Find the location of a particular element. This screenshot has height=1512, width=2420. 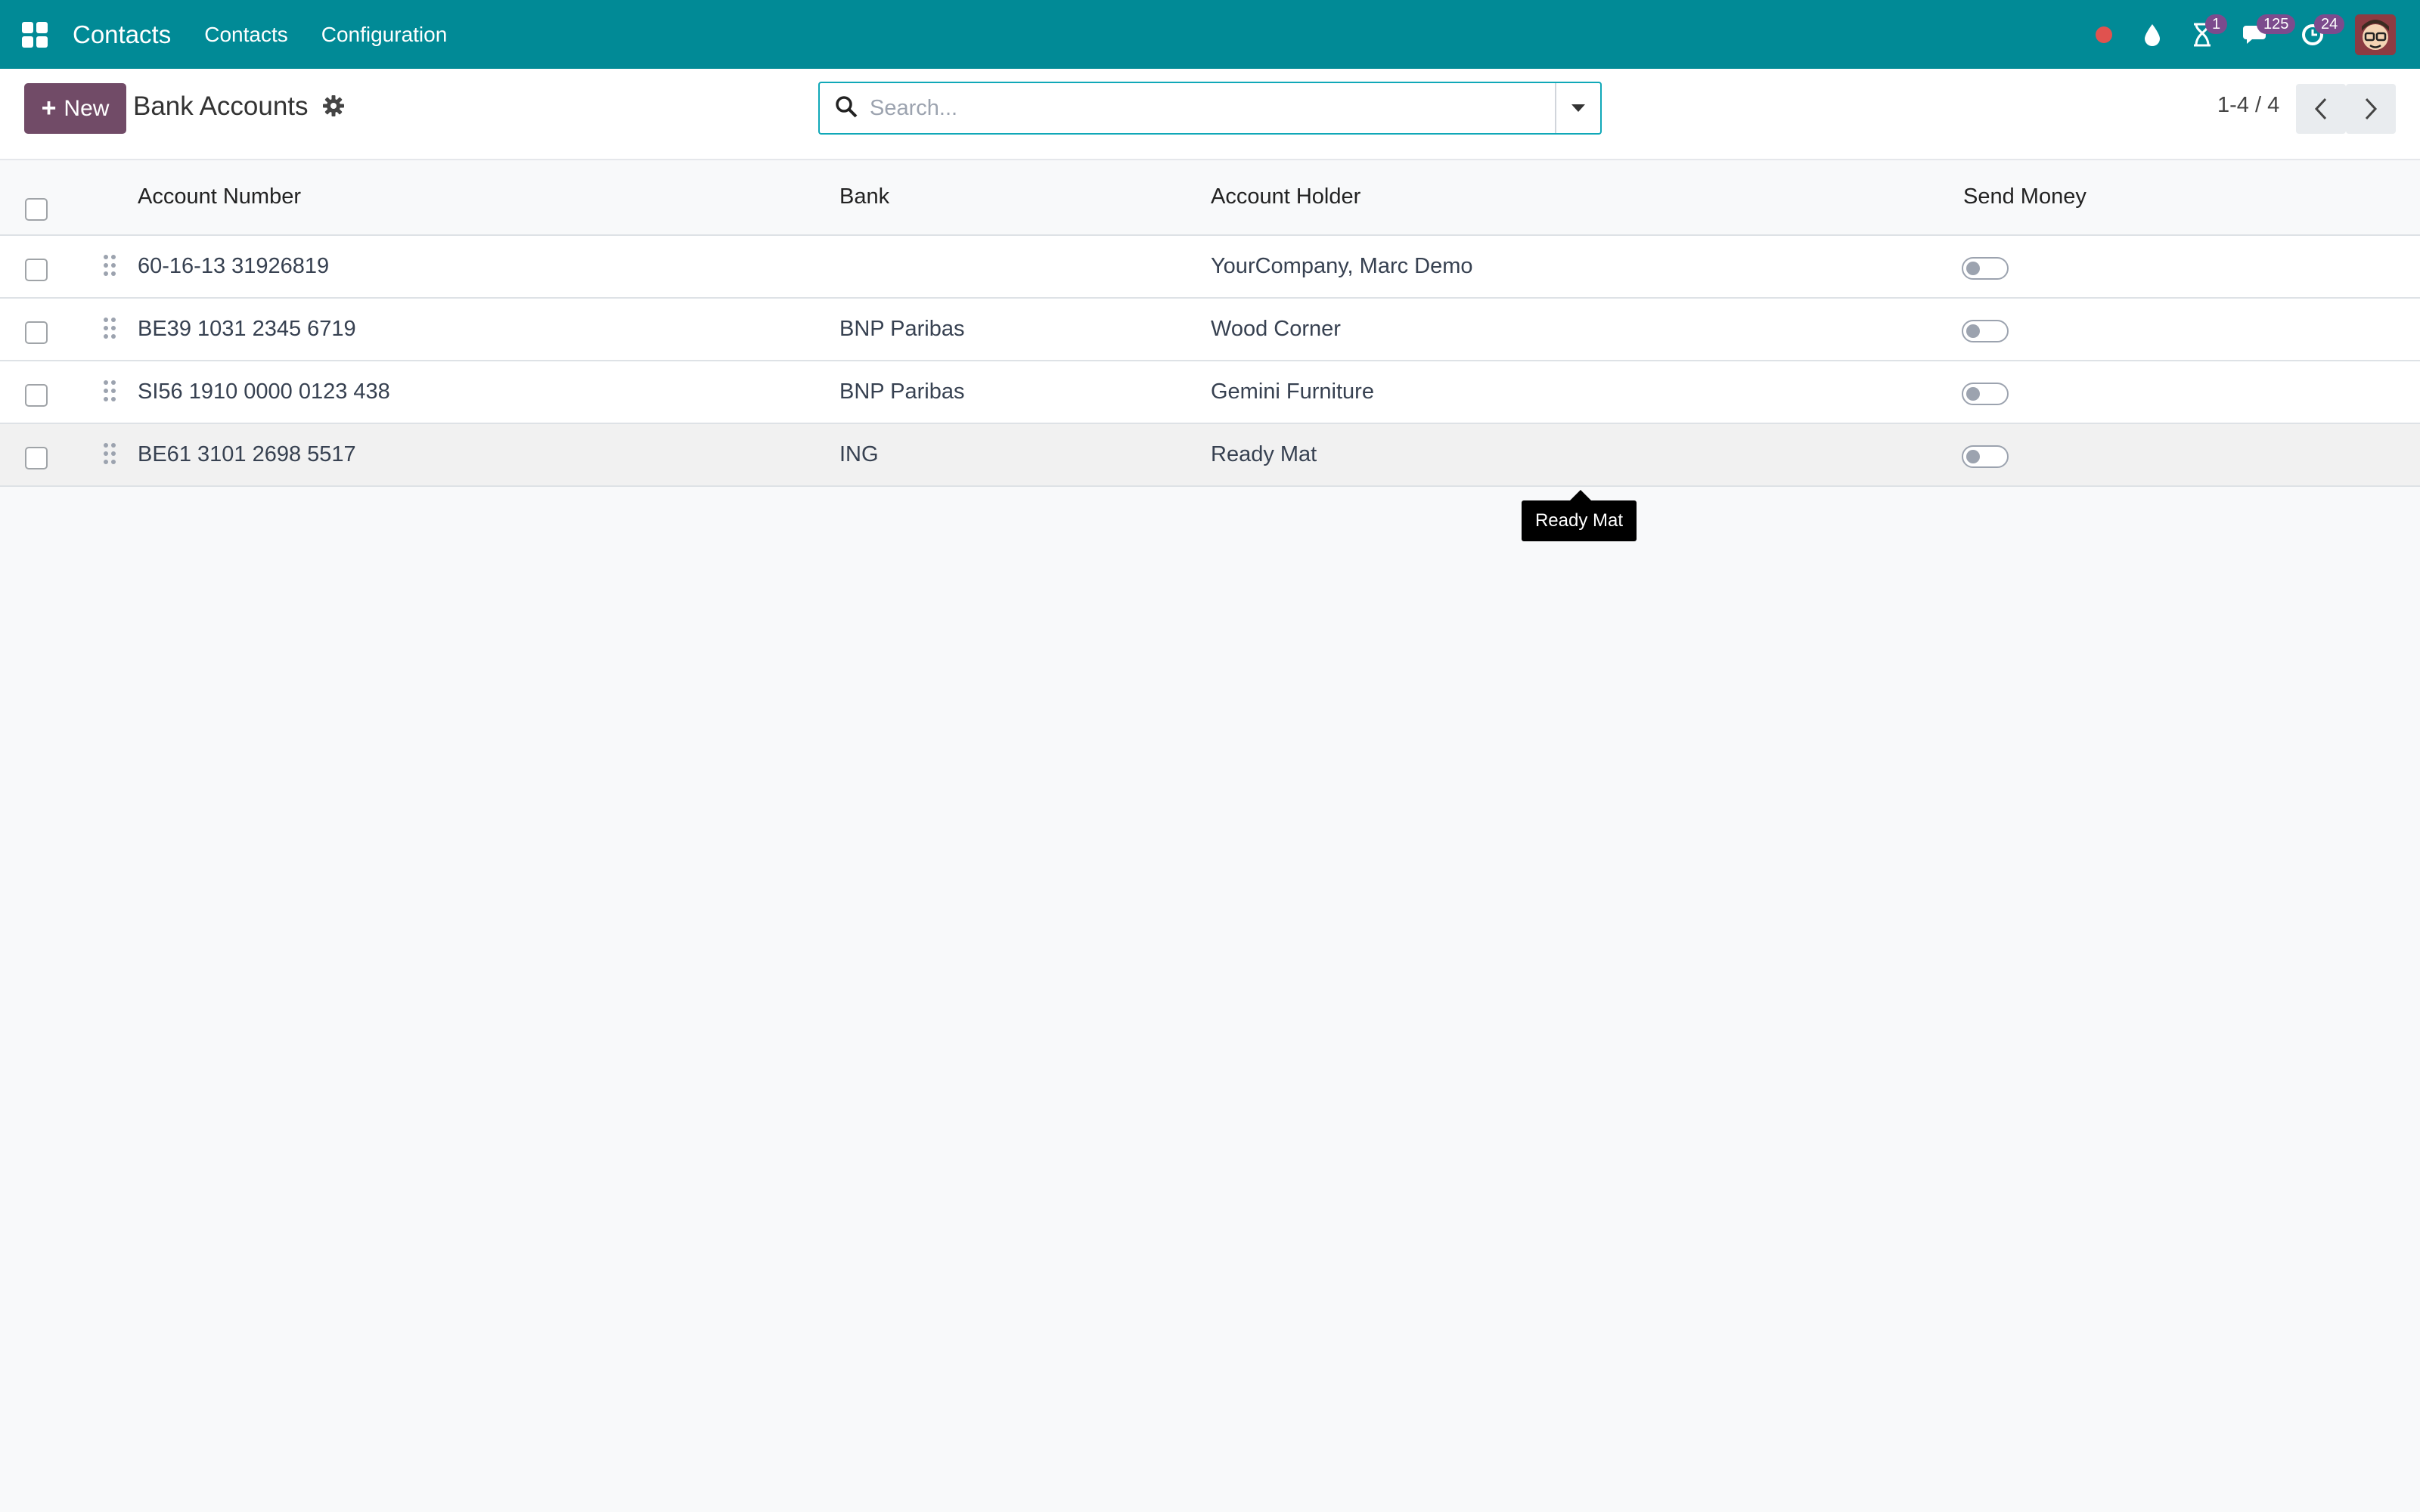

cell-account-holder: Gemini Furniture is located at coordinates (1292, 392).